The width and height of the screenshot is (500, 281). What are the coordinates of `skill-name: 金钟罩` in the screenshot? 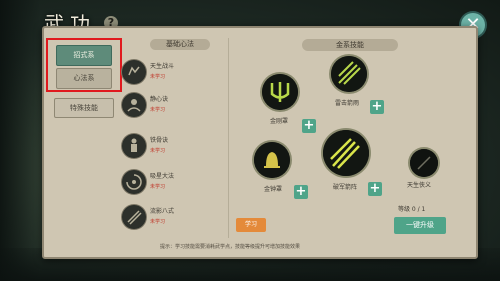 It's located at (273, 189).